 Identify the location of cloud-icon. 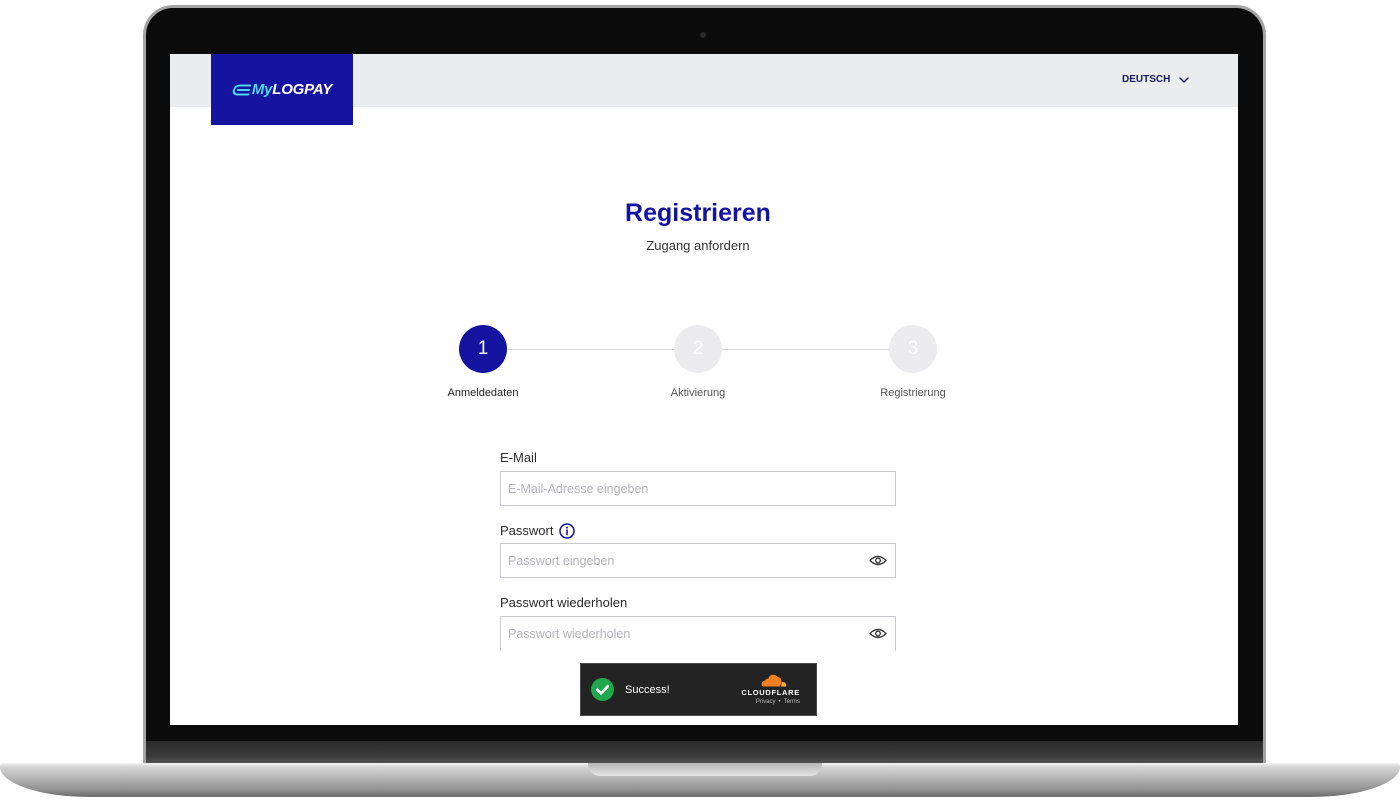
(774, 680).